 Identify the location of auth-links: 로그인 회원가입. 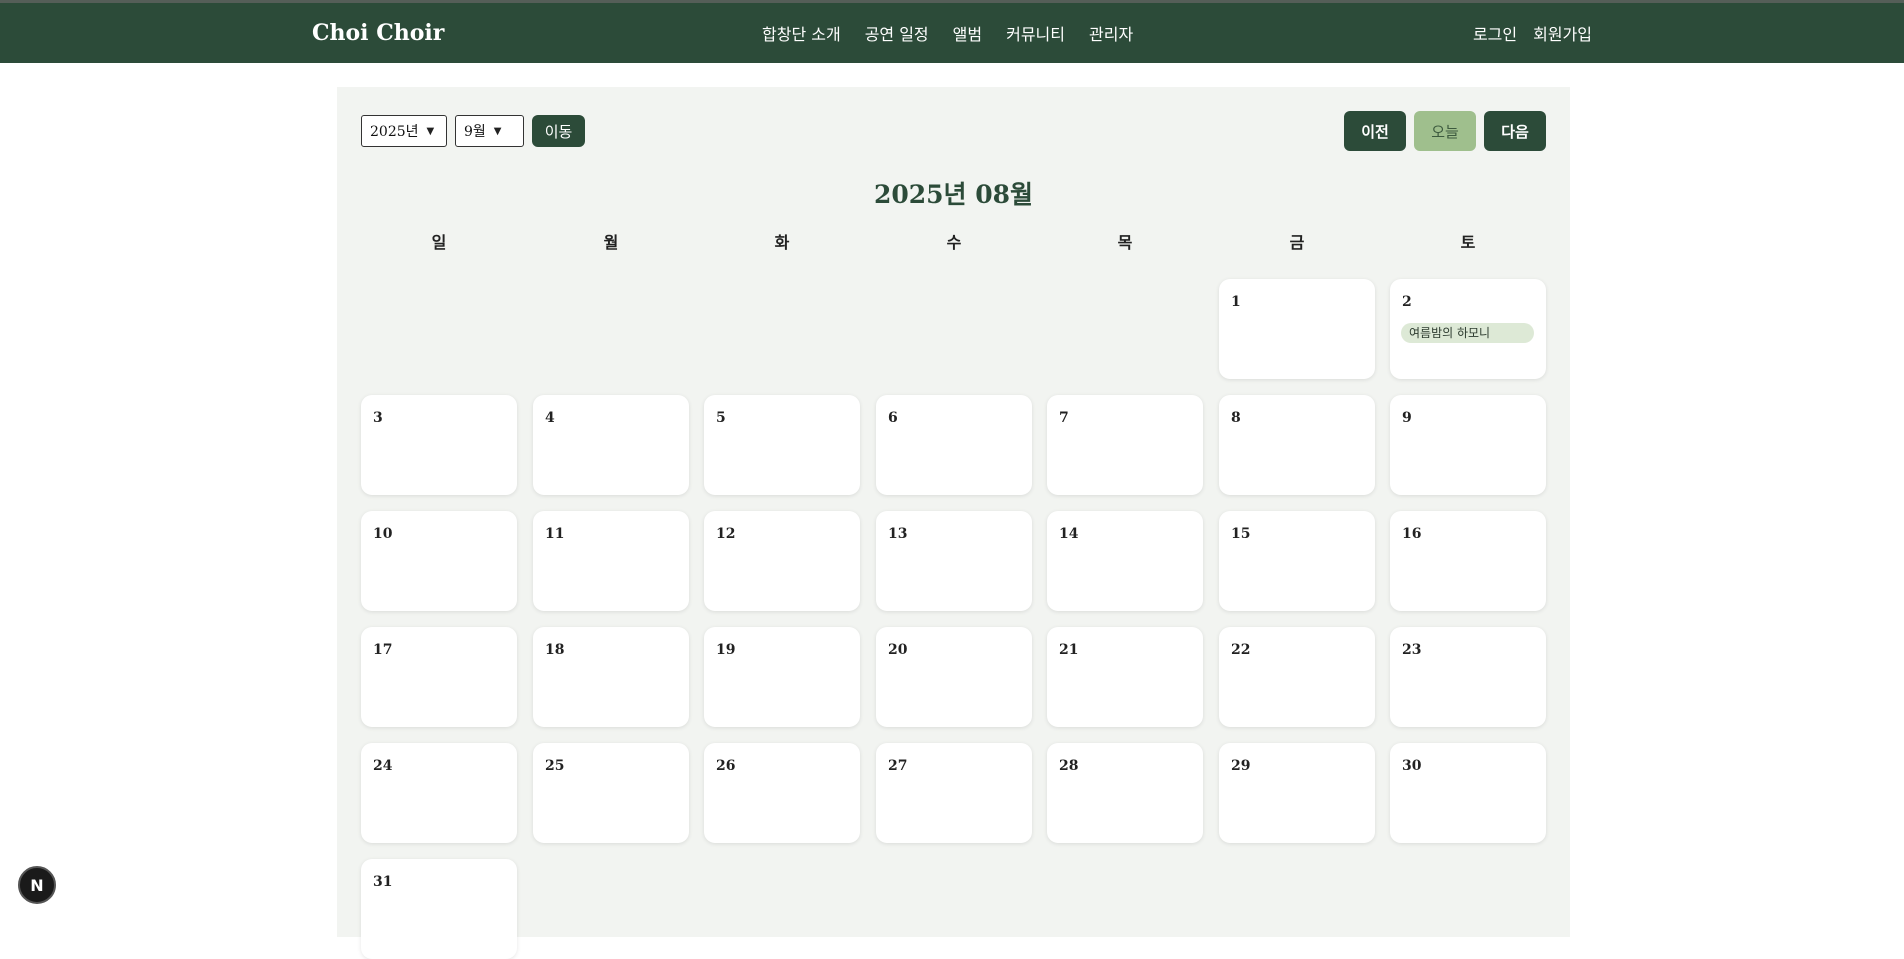
(1532, 33).